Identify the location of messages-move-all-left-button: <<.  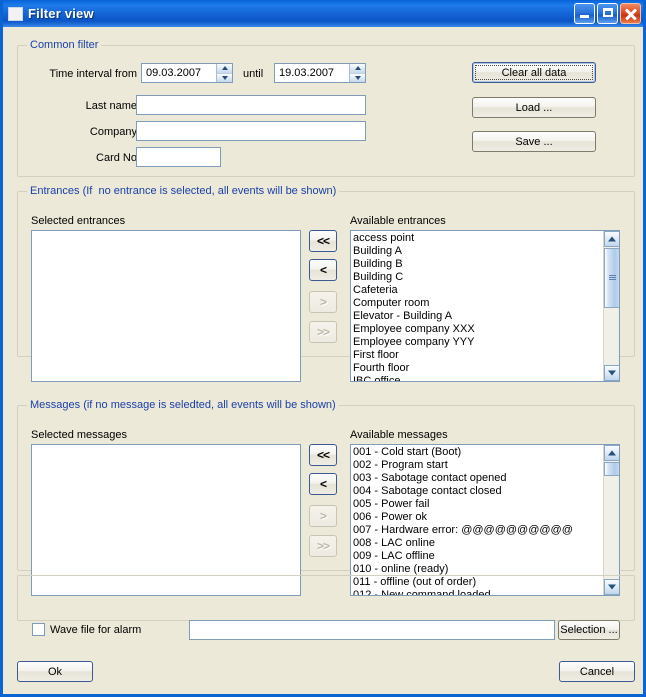
(323, 455).